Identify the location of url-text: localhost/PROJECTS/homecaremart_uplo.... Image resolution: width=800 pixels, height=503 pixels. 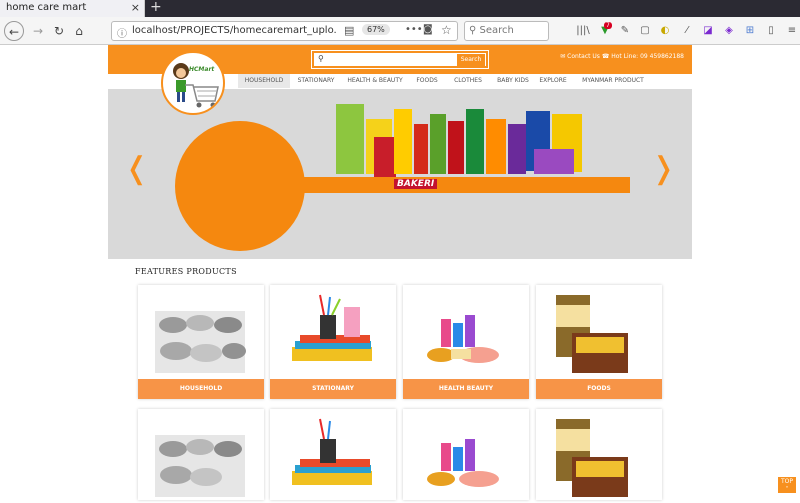
(234, 30).